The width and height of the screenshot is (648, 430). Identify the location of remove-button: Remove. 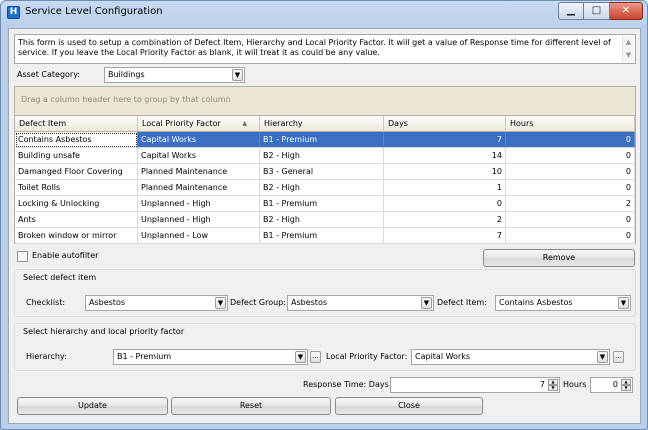
(559, 258).